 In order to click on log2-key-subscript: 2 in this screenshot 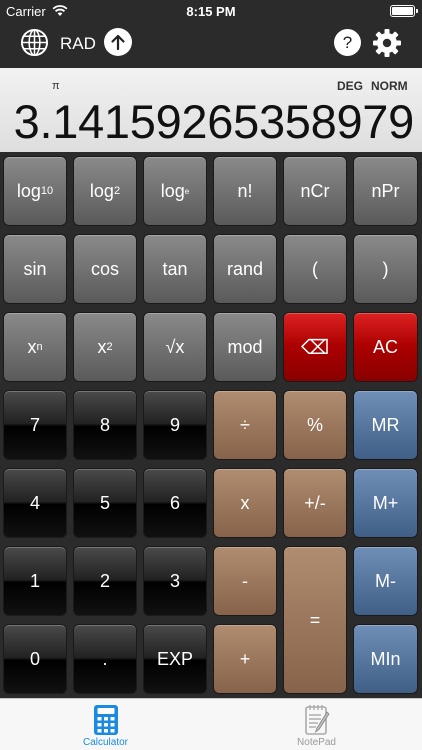, I will do `click(117, 191)`.